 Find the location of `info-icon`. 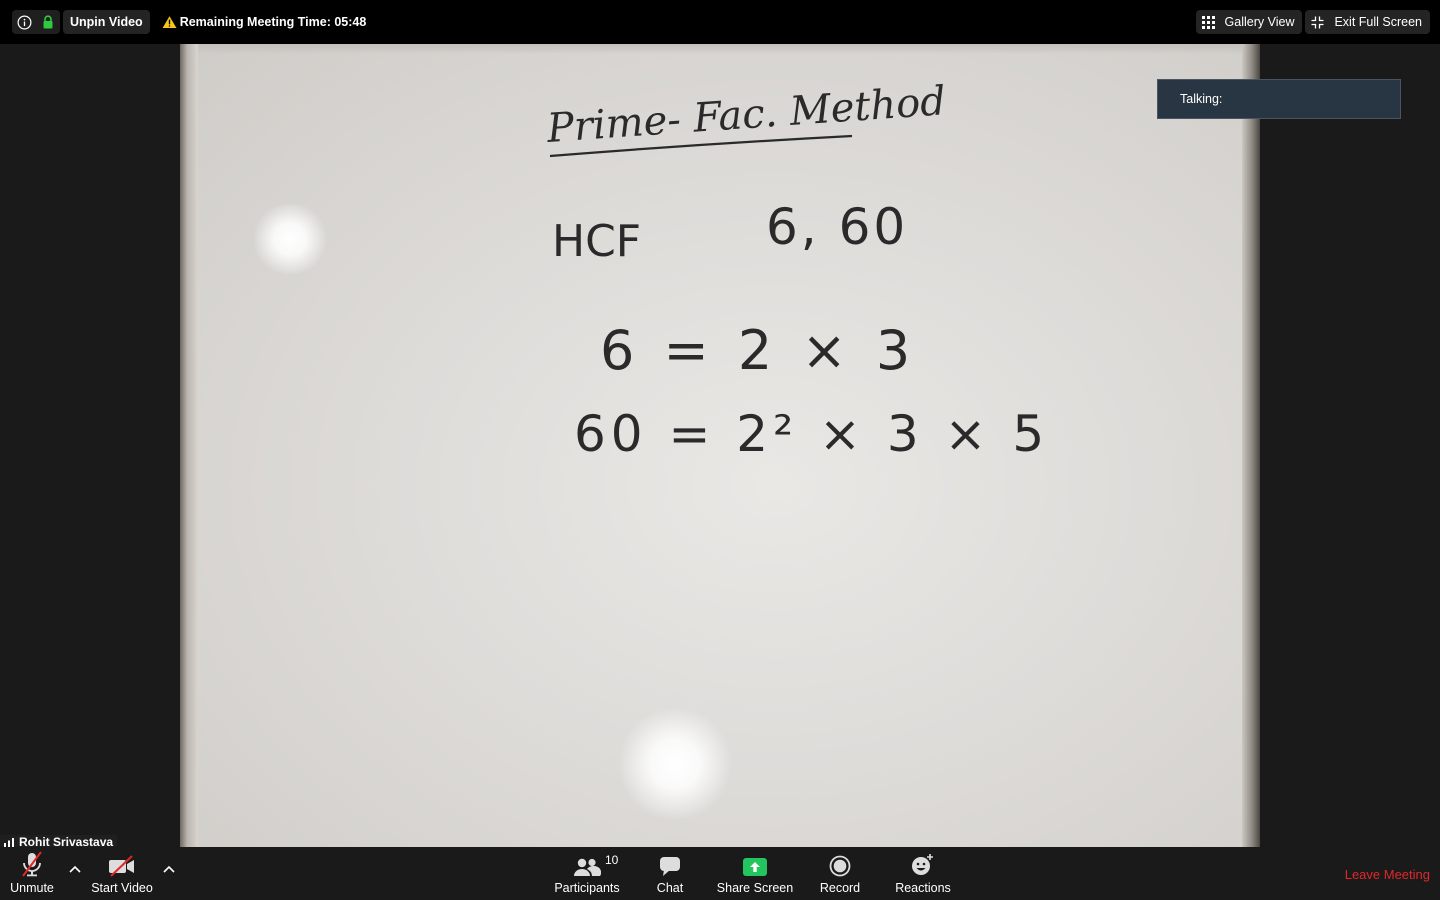

info-icon is located at coordinates (24, 22).